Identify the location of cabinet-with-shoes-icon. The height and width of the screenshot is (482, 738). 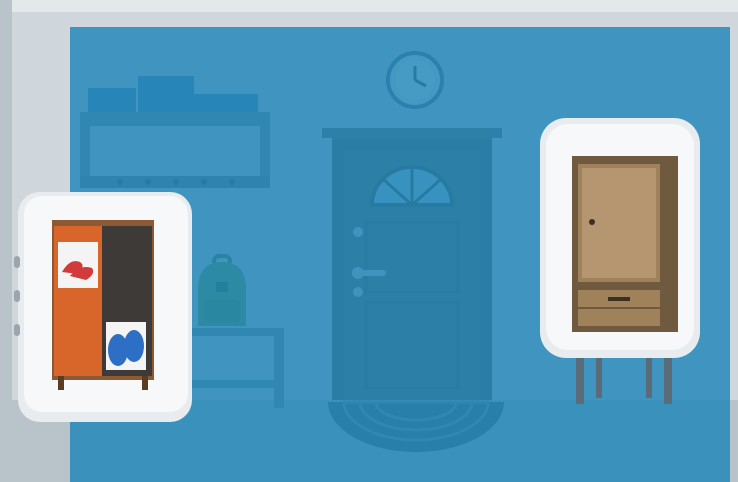
(103, 305).